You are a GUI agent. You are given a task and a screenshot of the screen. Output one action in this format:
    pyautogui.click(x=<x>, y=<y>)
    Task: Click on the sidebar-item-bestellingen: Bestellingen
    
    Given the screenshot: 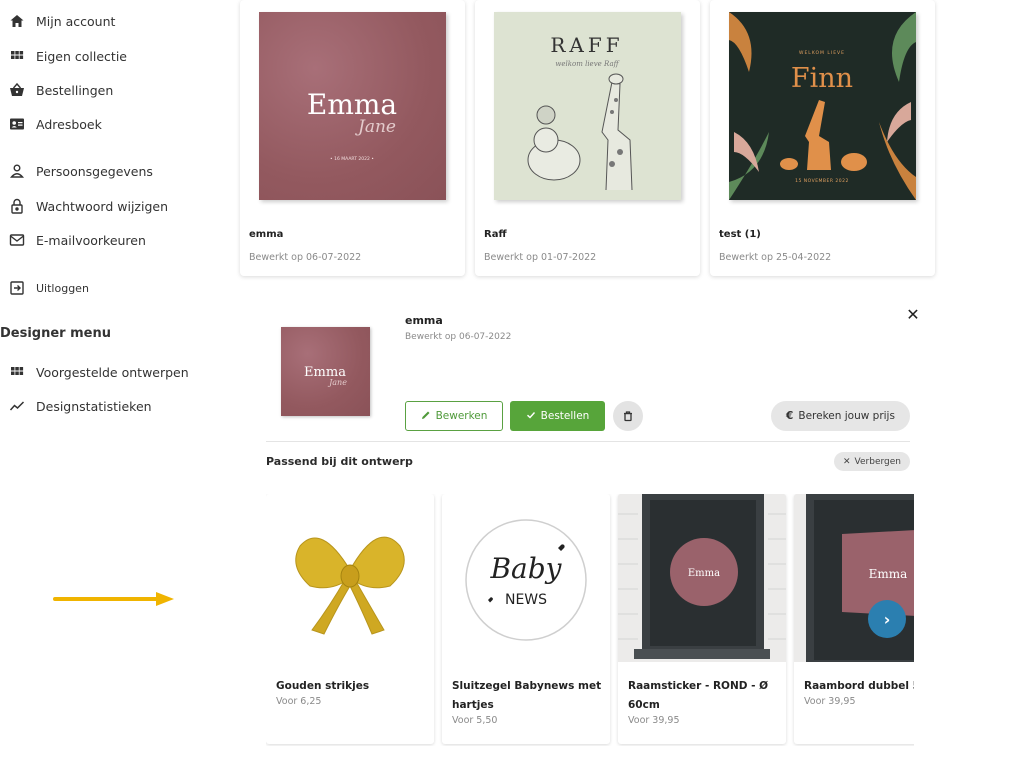 What is the action you would take?
    pyautogui.click(x=60, y=90)
    